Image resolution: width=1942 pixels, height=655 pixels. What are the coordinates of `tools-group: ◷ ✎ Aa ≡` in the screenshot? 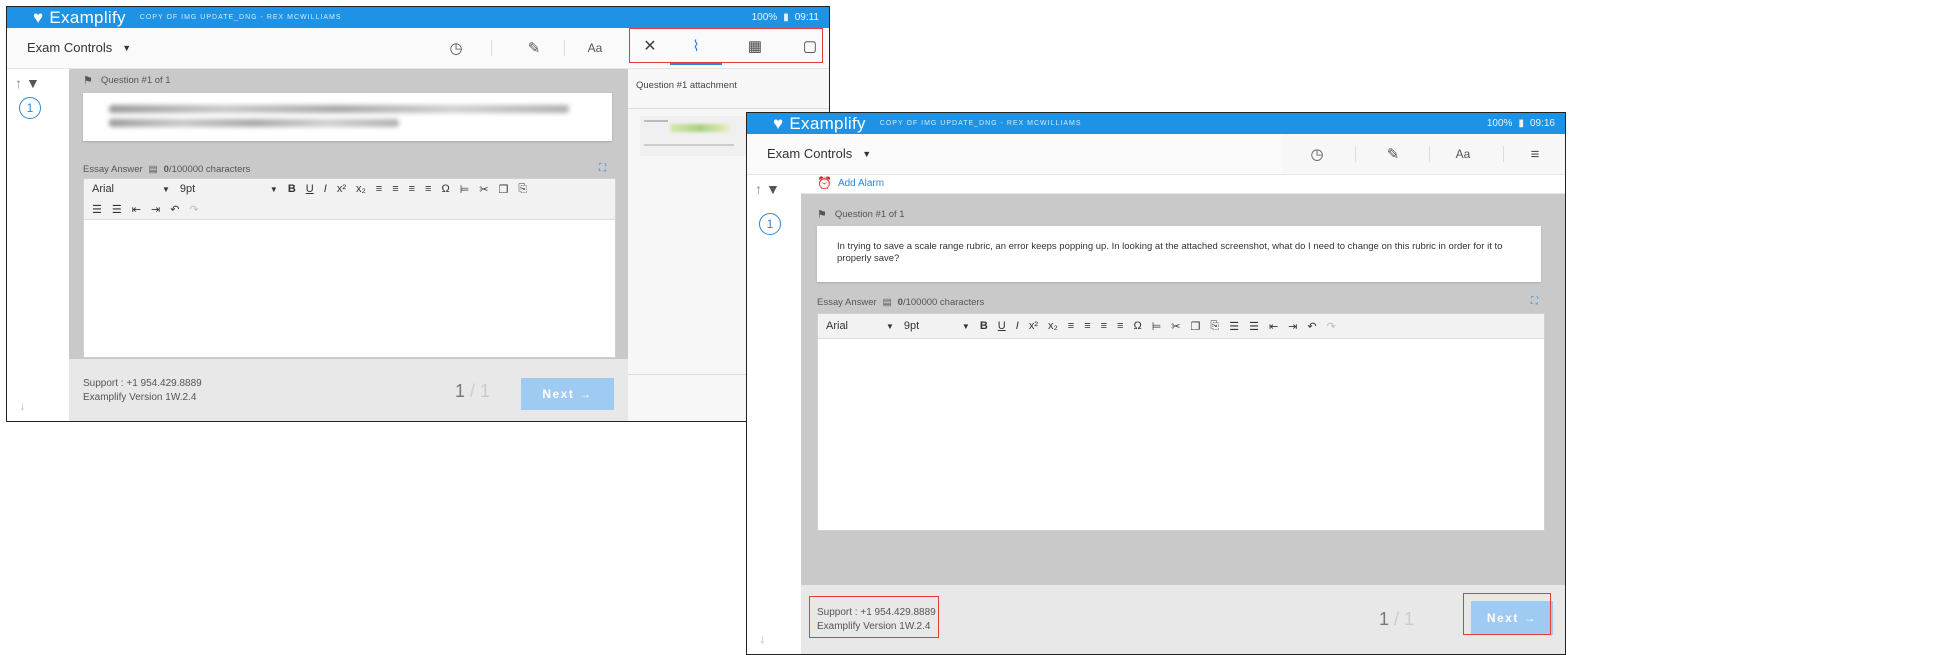 It's located at (1424, 154).